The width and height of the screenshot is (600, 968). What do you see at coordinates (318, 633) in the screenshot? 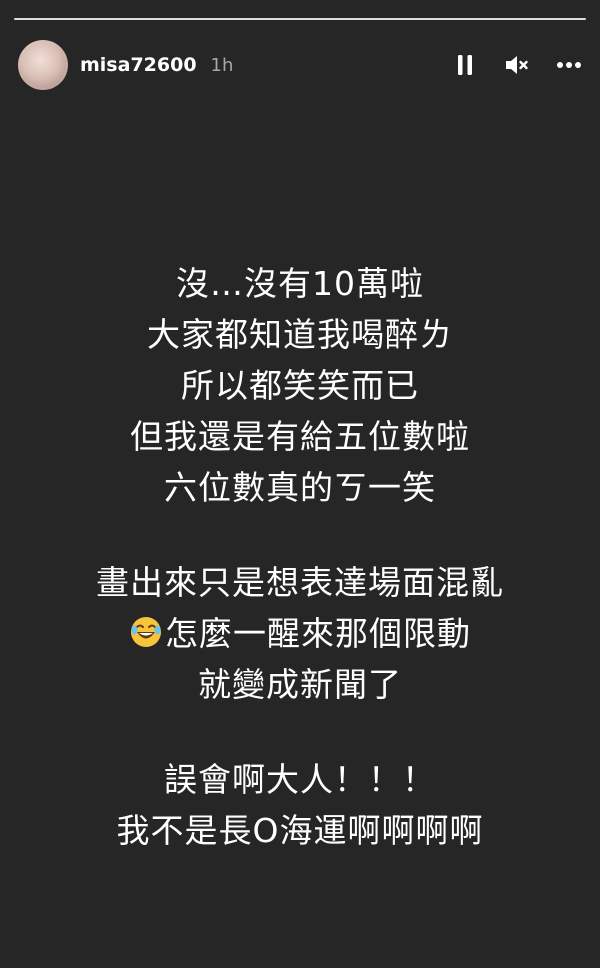
I see `message-line-text: 怎麼一醒來那個限動` at bounding box center [318, 633].